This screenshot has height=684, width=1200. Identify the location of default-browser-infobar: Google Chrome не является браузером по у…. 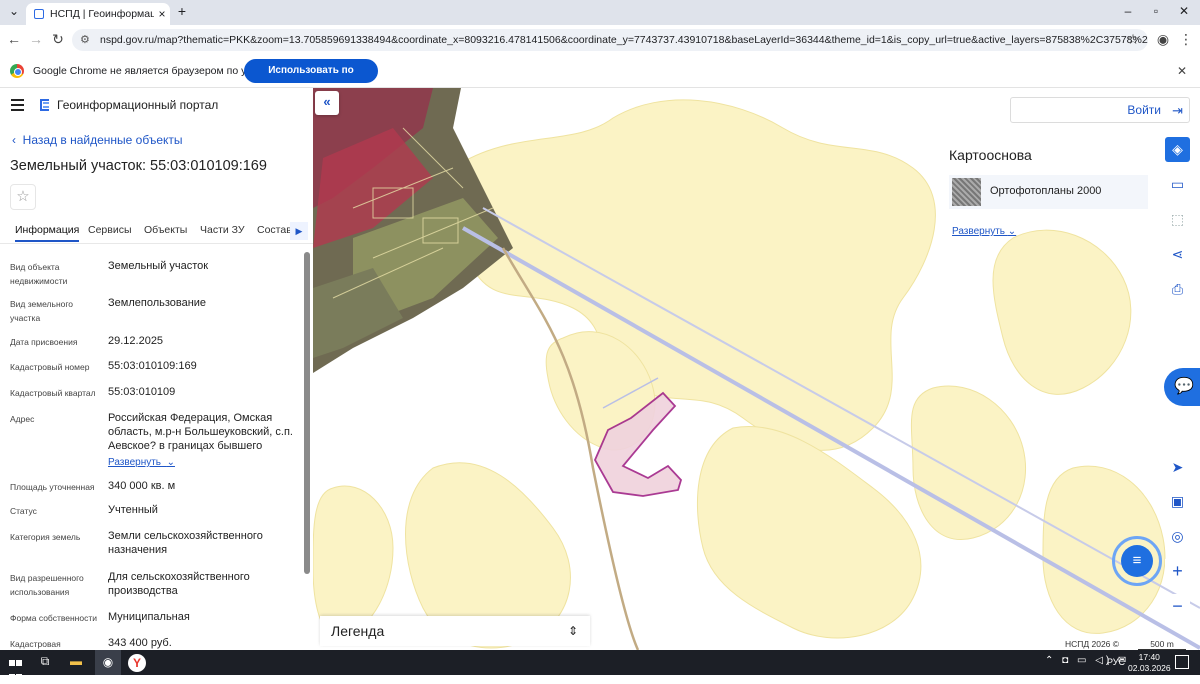
(600, 77).